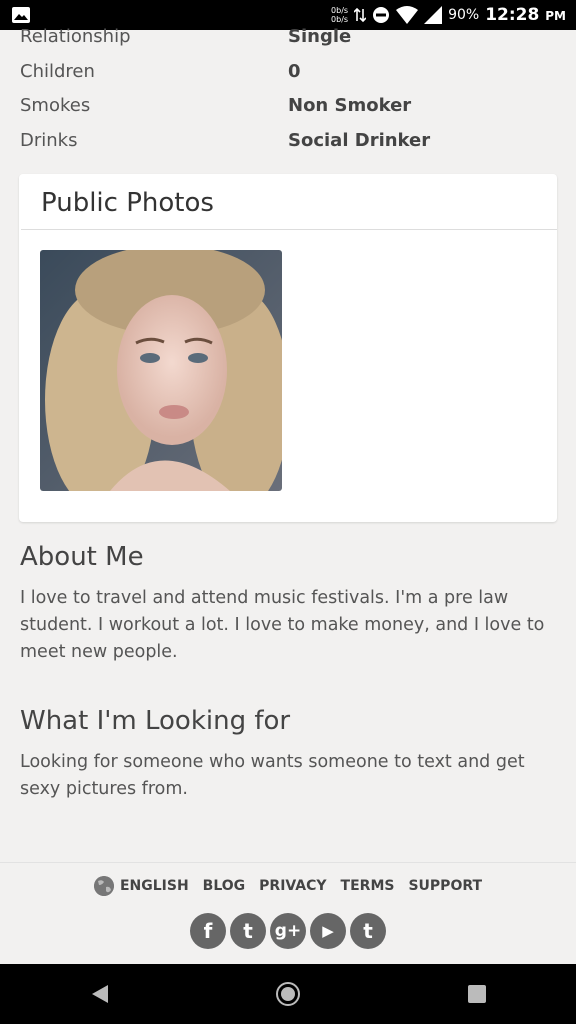 This screenshot has height=1024, width=576. I want to click on youtube-icon: ▶, so click(328, 931).